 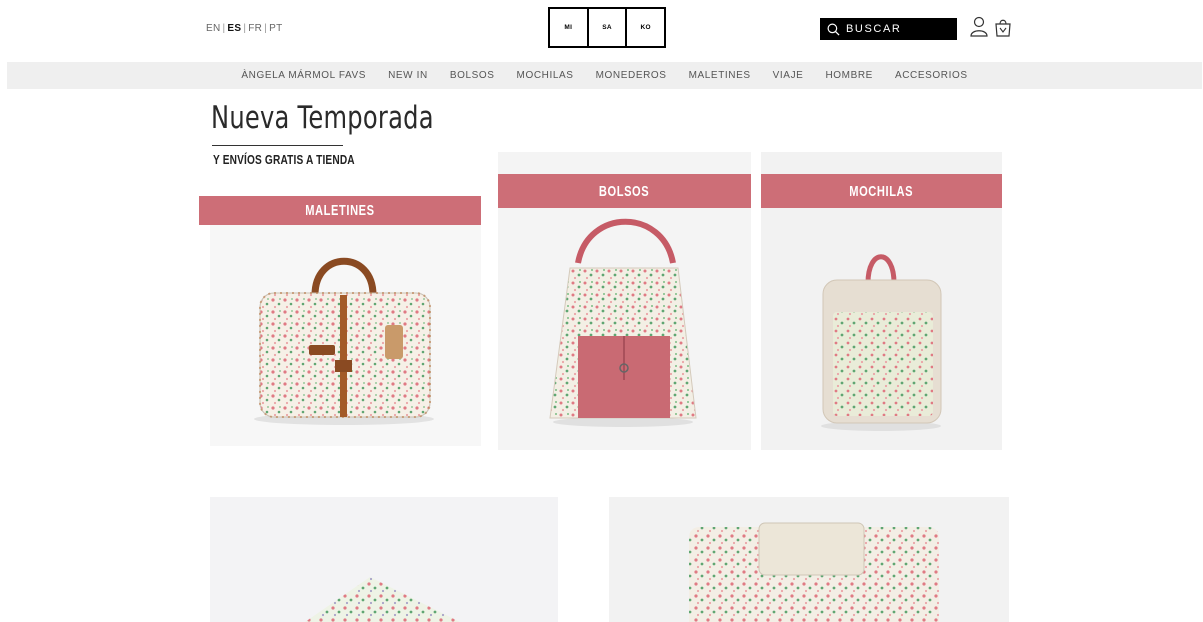 I want to click on category-label-bolsos: BOLSOS, so click(x=624, y=191).